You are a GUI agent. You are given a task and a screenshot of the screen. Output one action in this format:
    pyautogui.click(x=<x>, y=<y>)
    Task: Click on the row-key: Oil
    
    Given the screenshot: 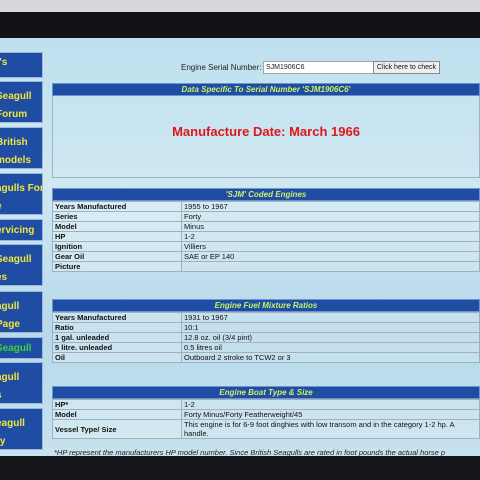 What is the action you would take?
    pyautogui.click(x=117, y=357)
    